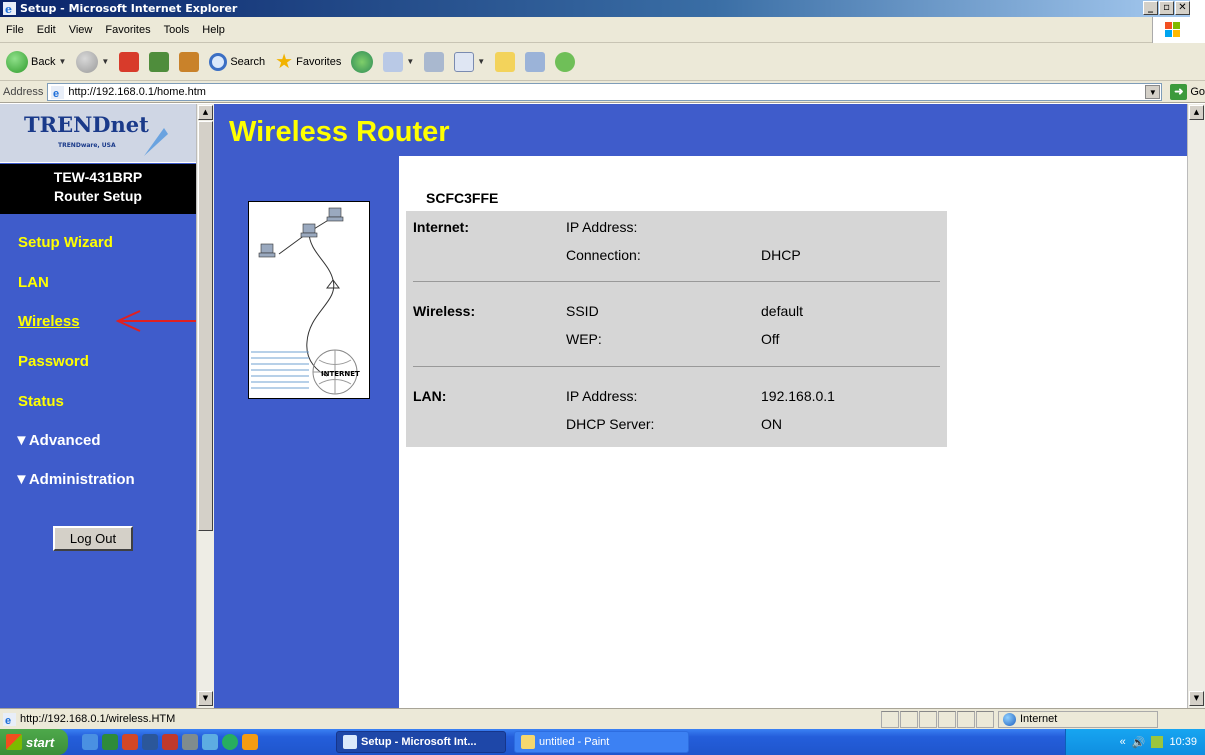 This screenshot has height=755, width=1205. I want to click on close-button: ✕, so click(1182, 8).